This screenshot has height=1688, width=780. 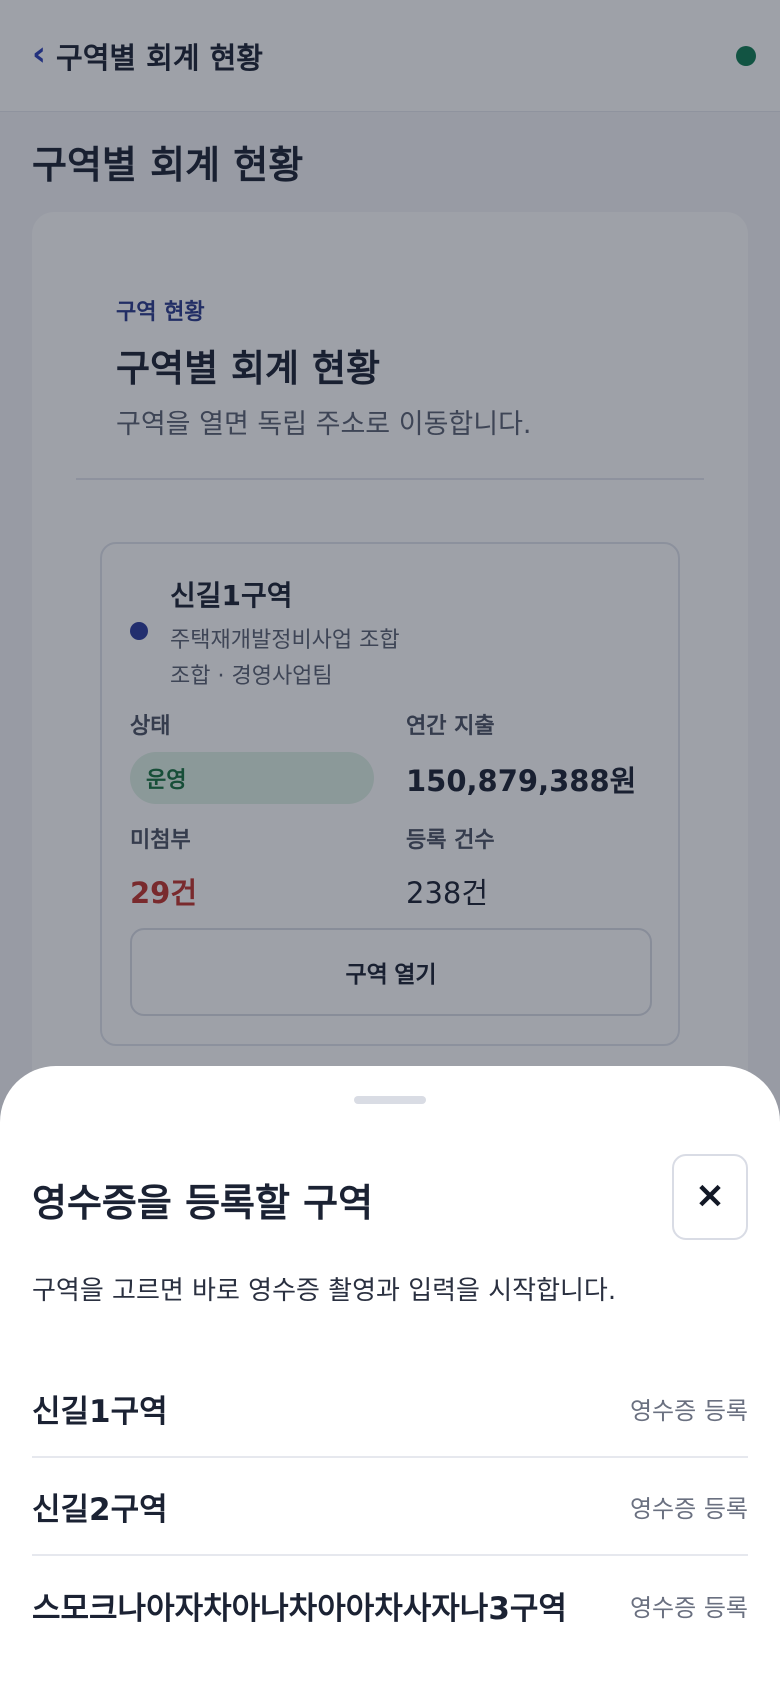 What do you see at coordinates (390, 1409) in the screenshot?
I see `district-list-item: 신길1구역 영수증 등록` at bounding box center [390, 1409].